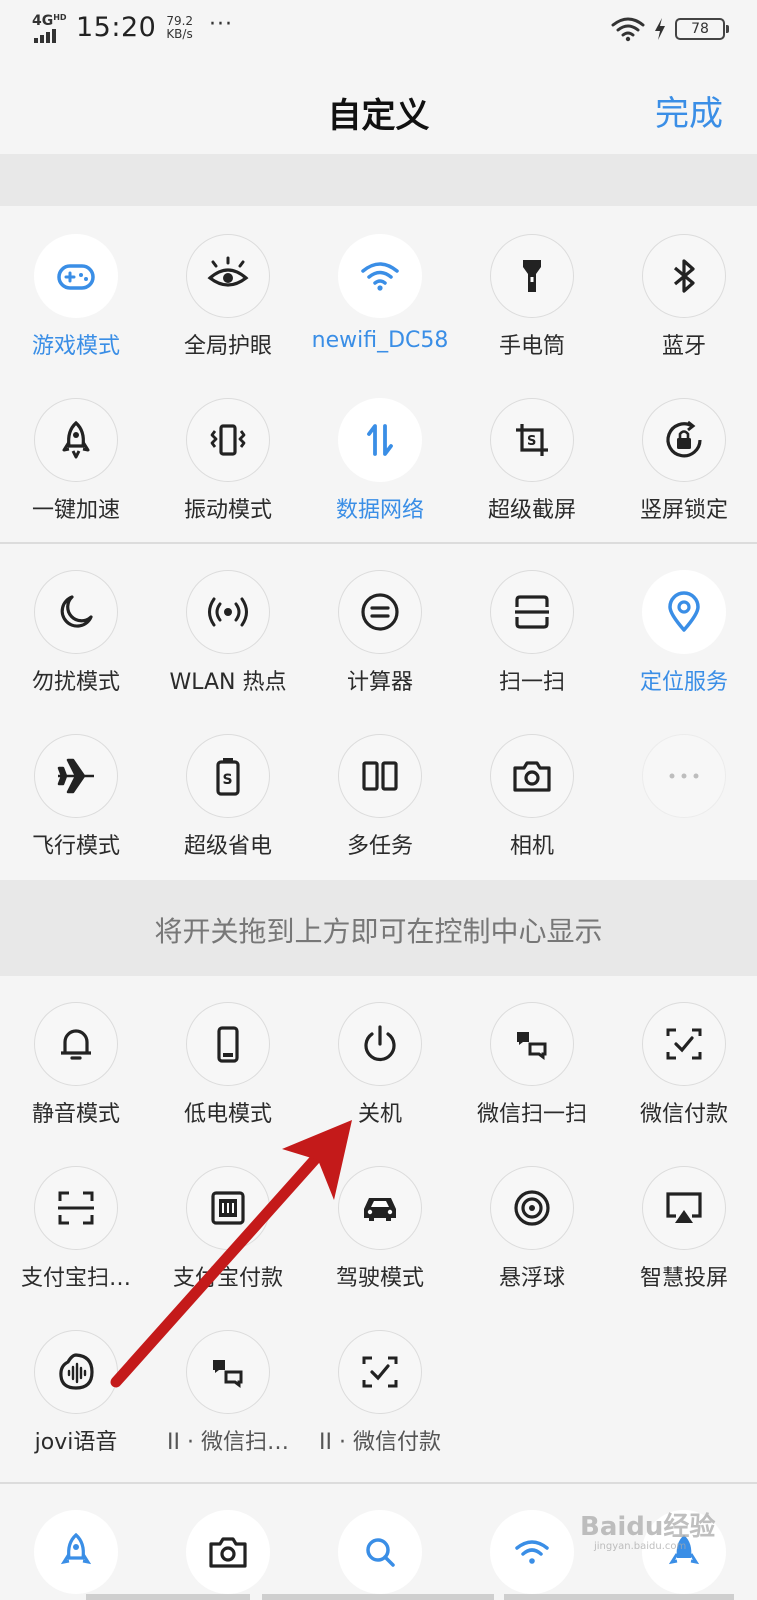 This screenshot has width=757, height=1600. I want to click on rotation-lock-icon, so click(684, 439).